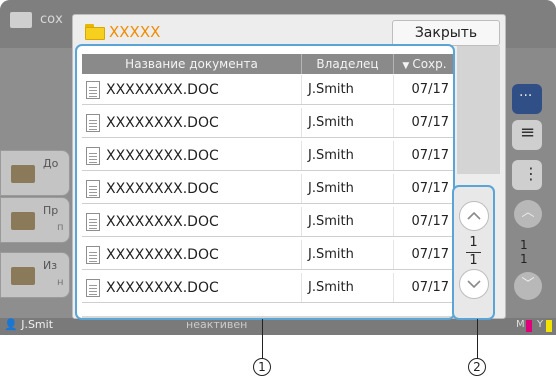 The width and height of the screenshot is (556, 378). I want to click on background-add-label: До, so click(51, 163).